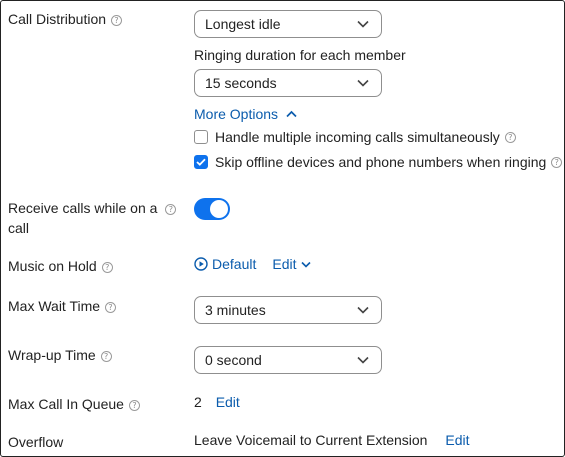 The height and width of the screenshot is (457, 565). Describe the element at coordinates (243, 24) in the screenshot. I see `call-distribution-value: Longest idle` at that location.